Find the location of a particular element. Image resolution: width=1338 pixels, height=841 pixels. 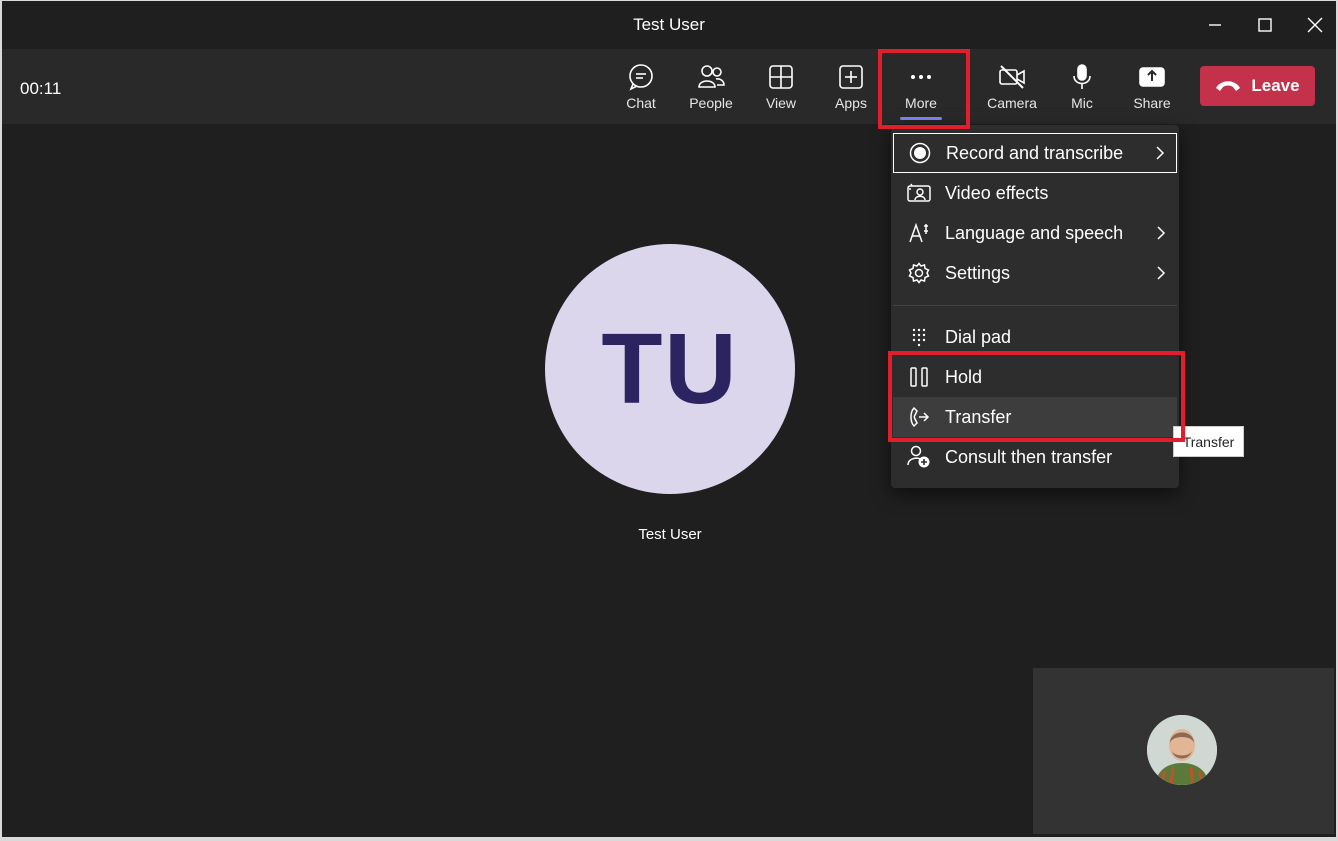

view-button: View is located at coordinates (781, 86).